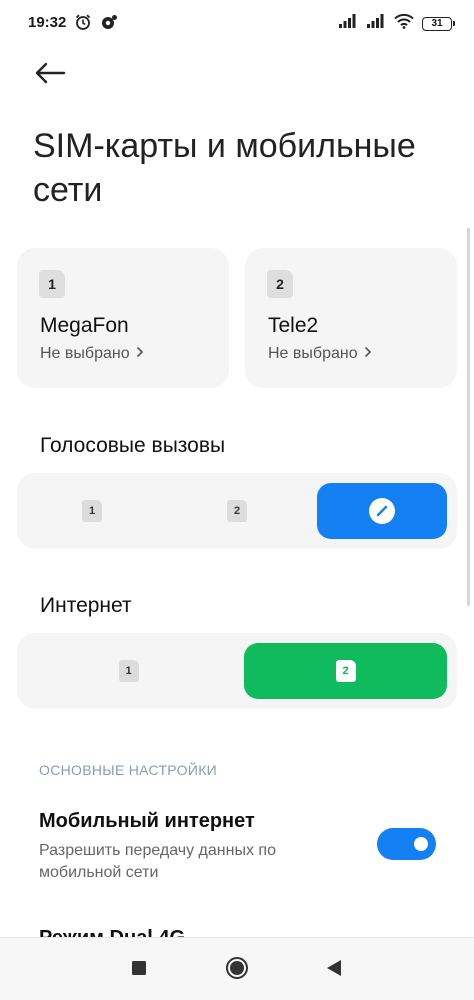 Image resolution: width=474 pixels, height=1000 pixels. I want to click on home-button, so click(237, 970).